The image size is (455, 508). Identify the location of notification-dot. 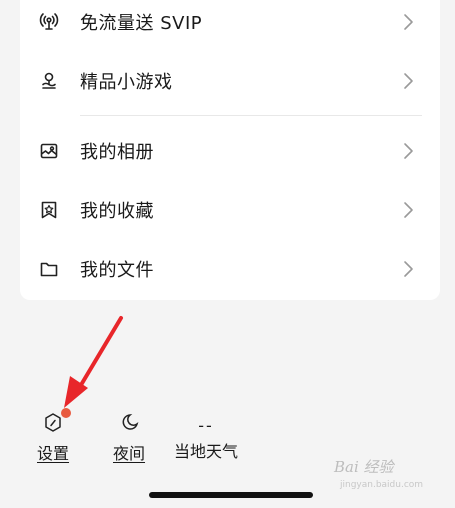
(66, 413).